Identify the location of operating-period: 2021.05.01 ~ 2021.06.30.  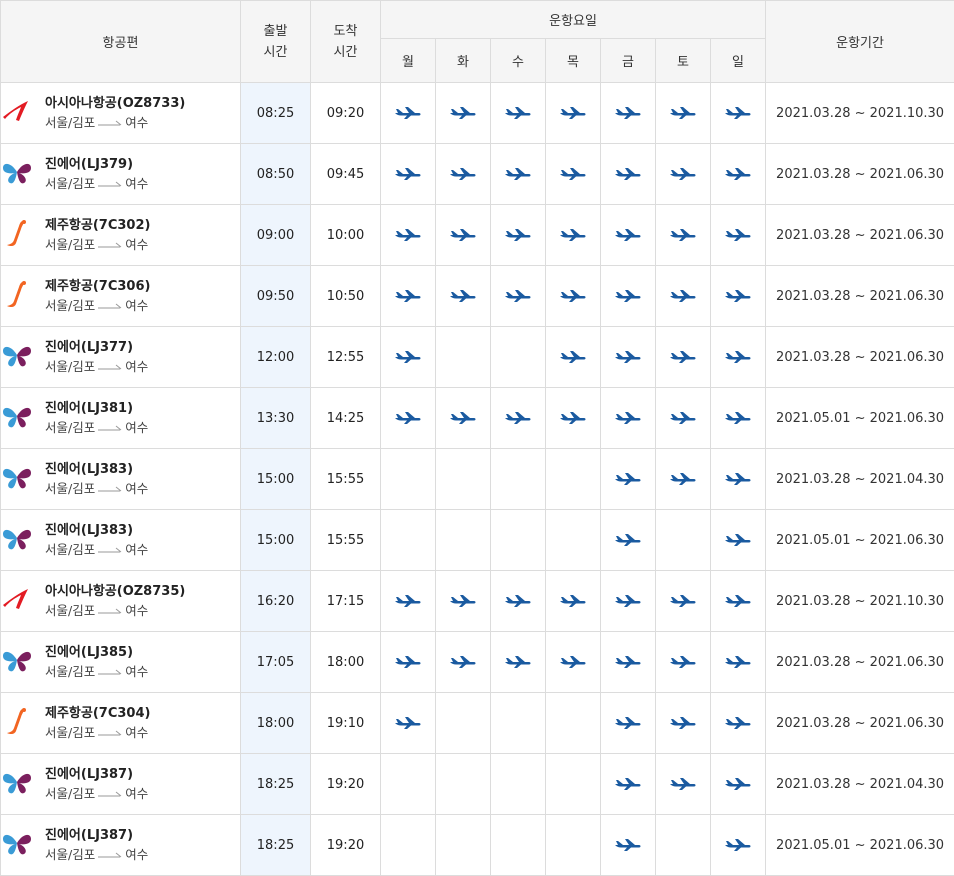
(860, 845).